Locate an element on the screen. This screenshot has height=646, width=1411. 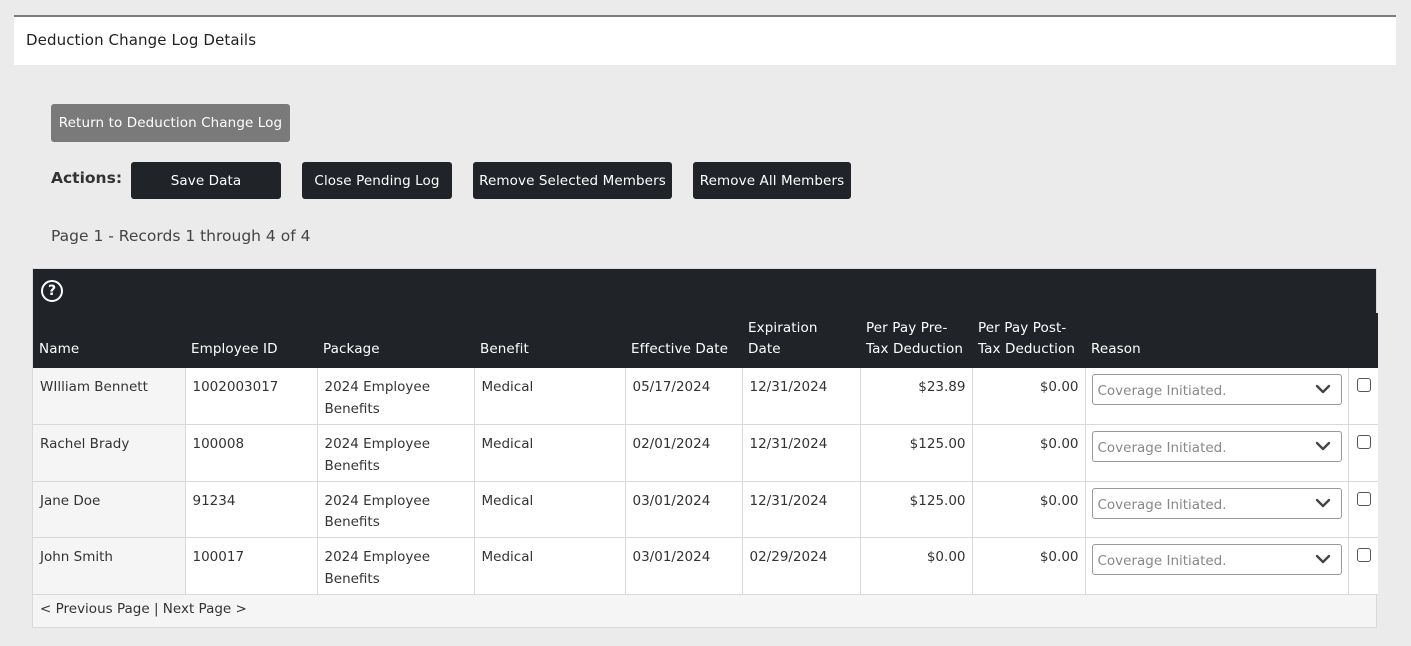
pagination: < Previous Page | Next Page > is located at coordinates (143, 609).